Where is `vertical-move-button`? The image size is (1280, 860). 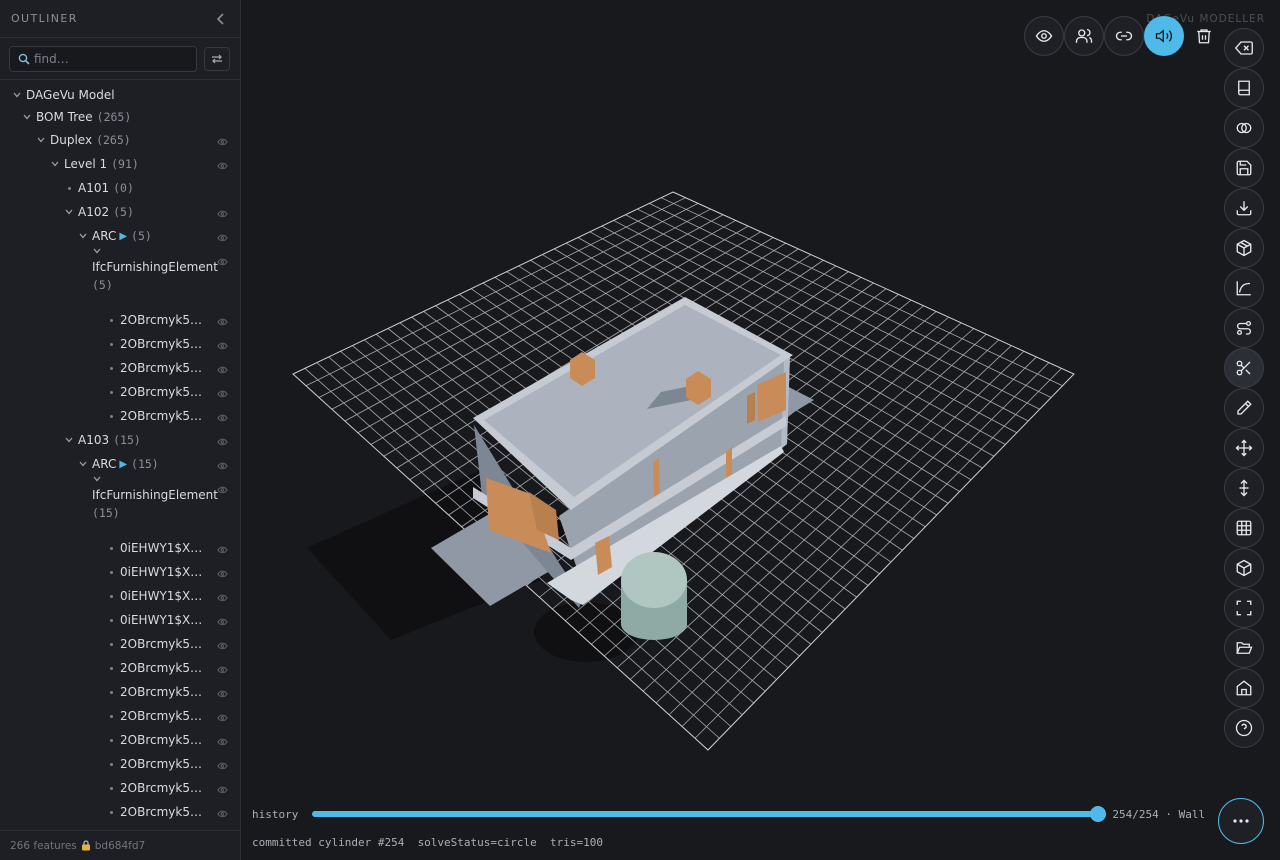 vertical-move-button is located at coordinates (1244, 488).